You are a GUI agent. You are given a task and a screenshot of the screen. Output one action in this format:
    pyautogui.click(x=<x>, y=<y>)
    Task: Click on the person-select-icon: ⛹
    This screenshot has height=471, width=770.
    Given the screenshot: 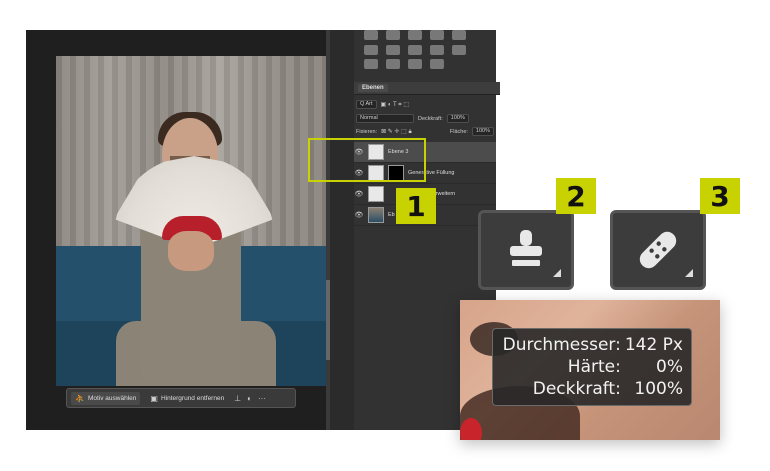 What is the action you would take?
    pyautogui.click(x=80, y=398)
    